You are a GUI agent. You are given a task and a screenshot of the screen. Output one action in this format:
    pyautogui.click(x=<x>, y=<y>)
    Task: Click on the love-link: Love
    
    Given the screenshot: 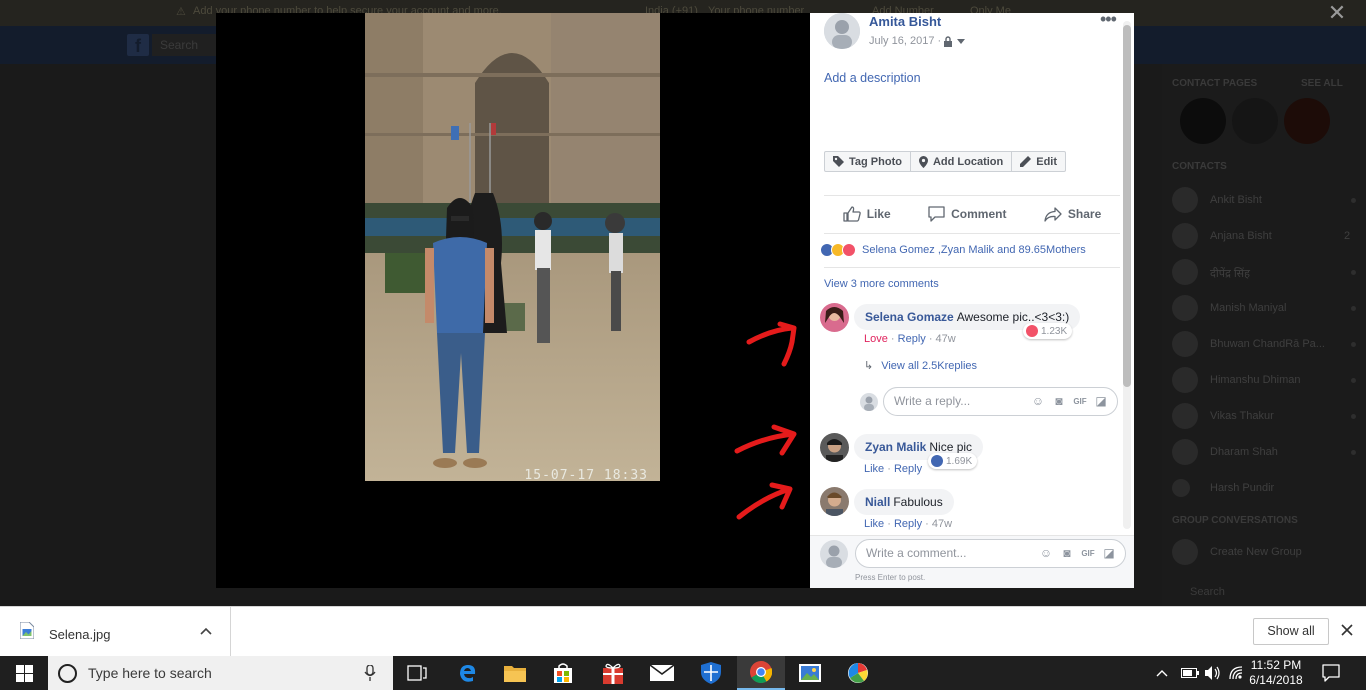 What is the action you would take?
    pyautogui.click(x=876, y=339)
    